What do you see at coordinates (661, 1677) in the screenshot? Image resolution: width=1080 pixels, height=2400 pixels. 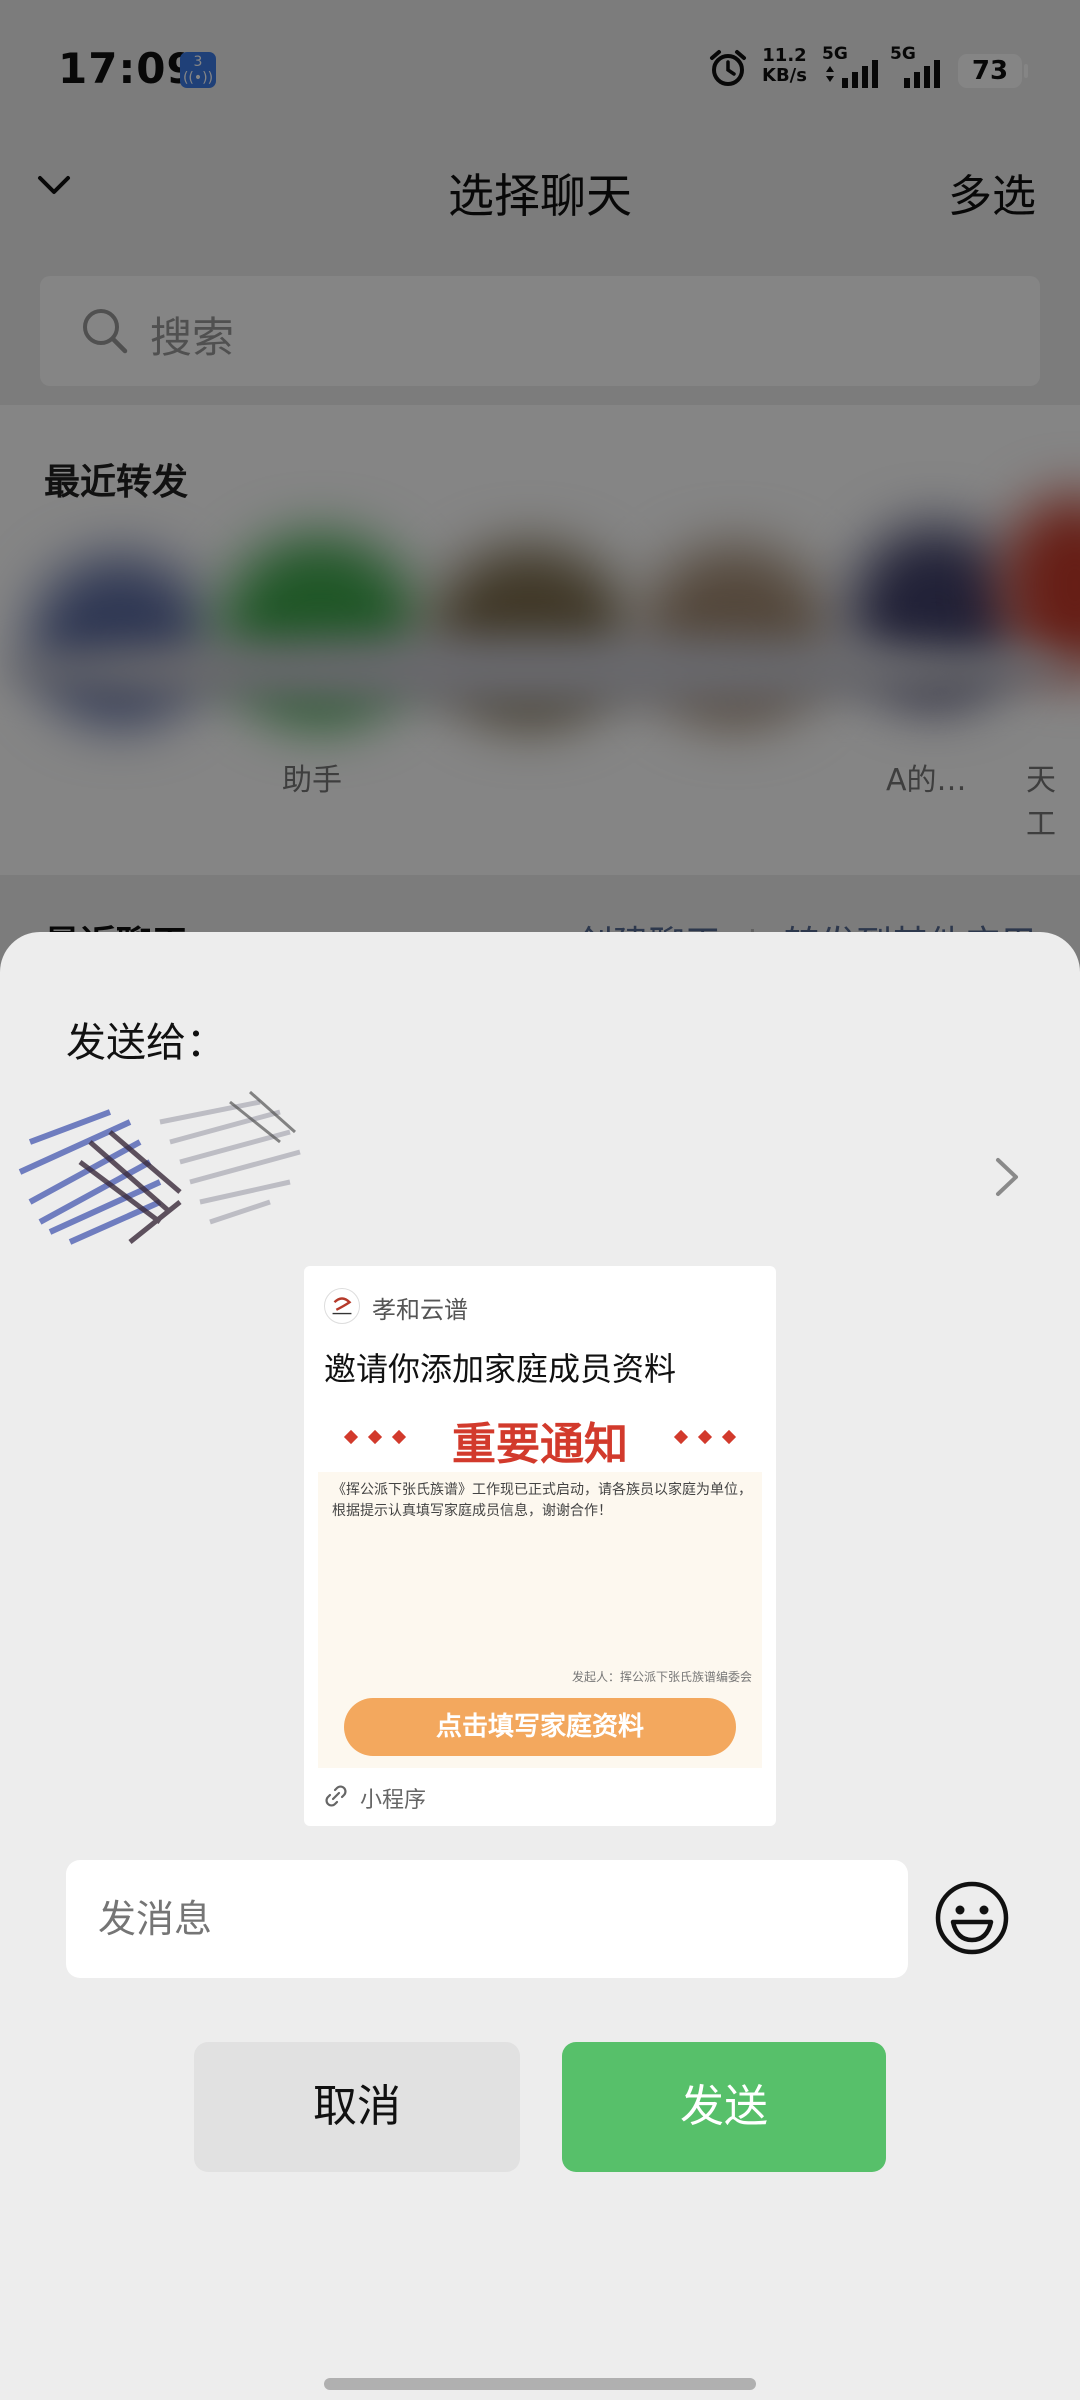 I see `notice-sender: 发起人：挥公派下张氏族谱编委会` at bounding box center [661, 1677].